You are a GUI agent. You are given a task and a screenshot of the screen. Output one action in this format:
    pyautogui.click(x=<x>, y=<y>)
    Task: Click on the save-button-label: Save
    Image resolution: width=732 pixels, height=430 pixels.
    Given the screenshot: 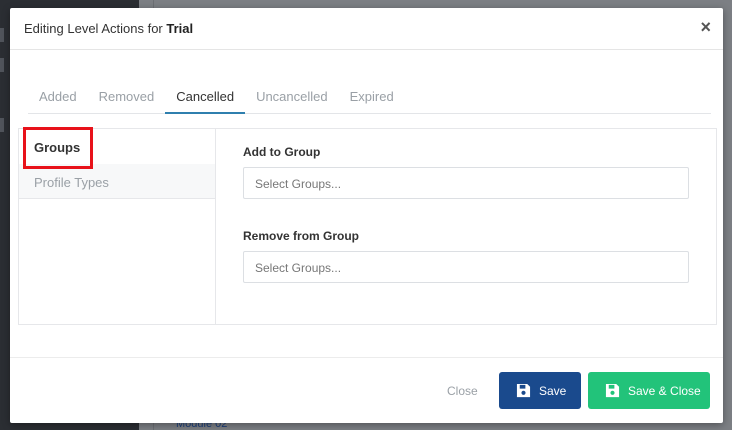 What is the action you would take?
    pyautogui.click(x=553, y=390)
    